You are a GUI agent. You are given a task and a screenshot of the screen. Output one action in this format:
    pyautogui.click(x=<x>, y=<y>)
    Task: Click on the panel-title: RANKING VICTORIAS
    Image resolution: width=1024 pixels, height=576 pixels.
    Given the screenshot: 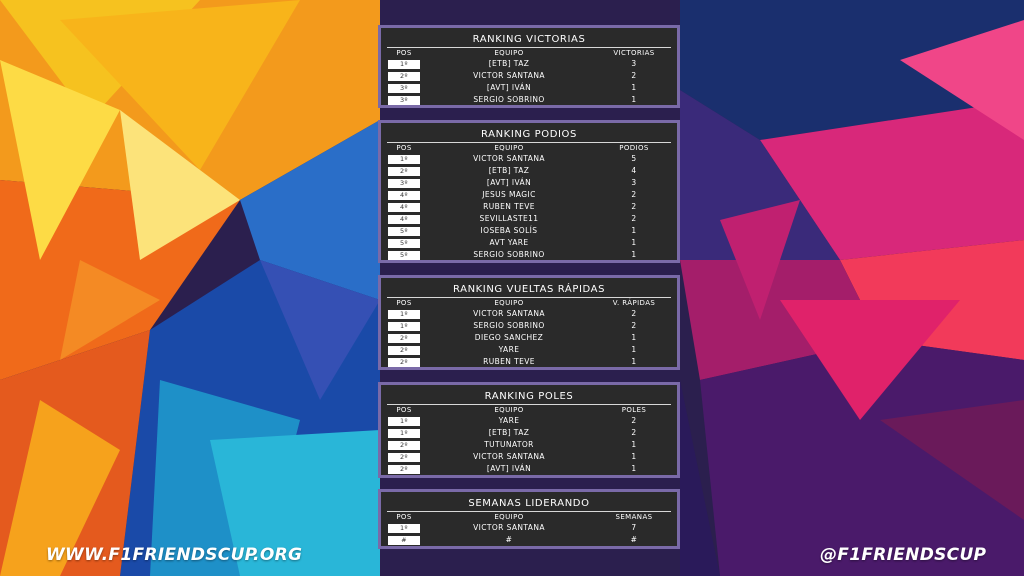 What is the action you would take?
    pyautogui.click(x=529, y=41)
    